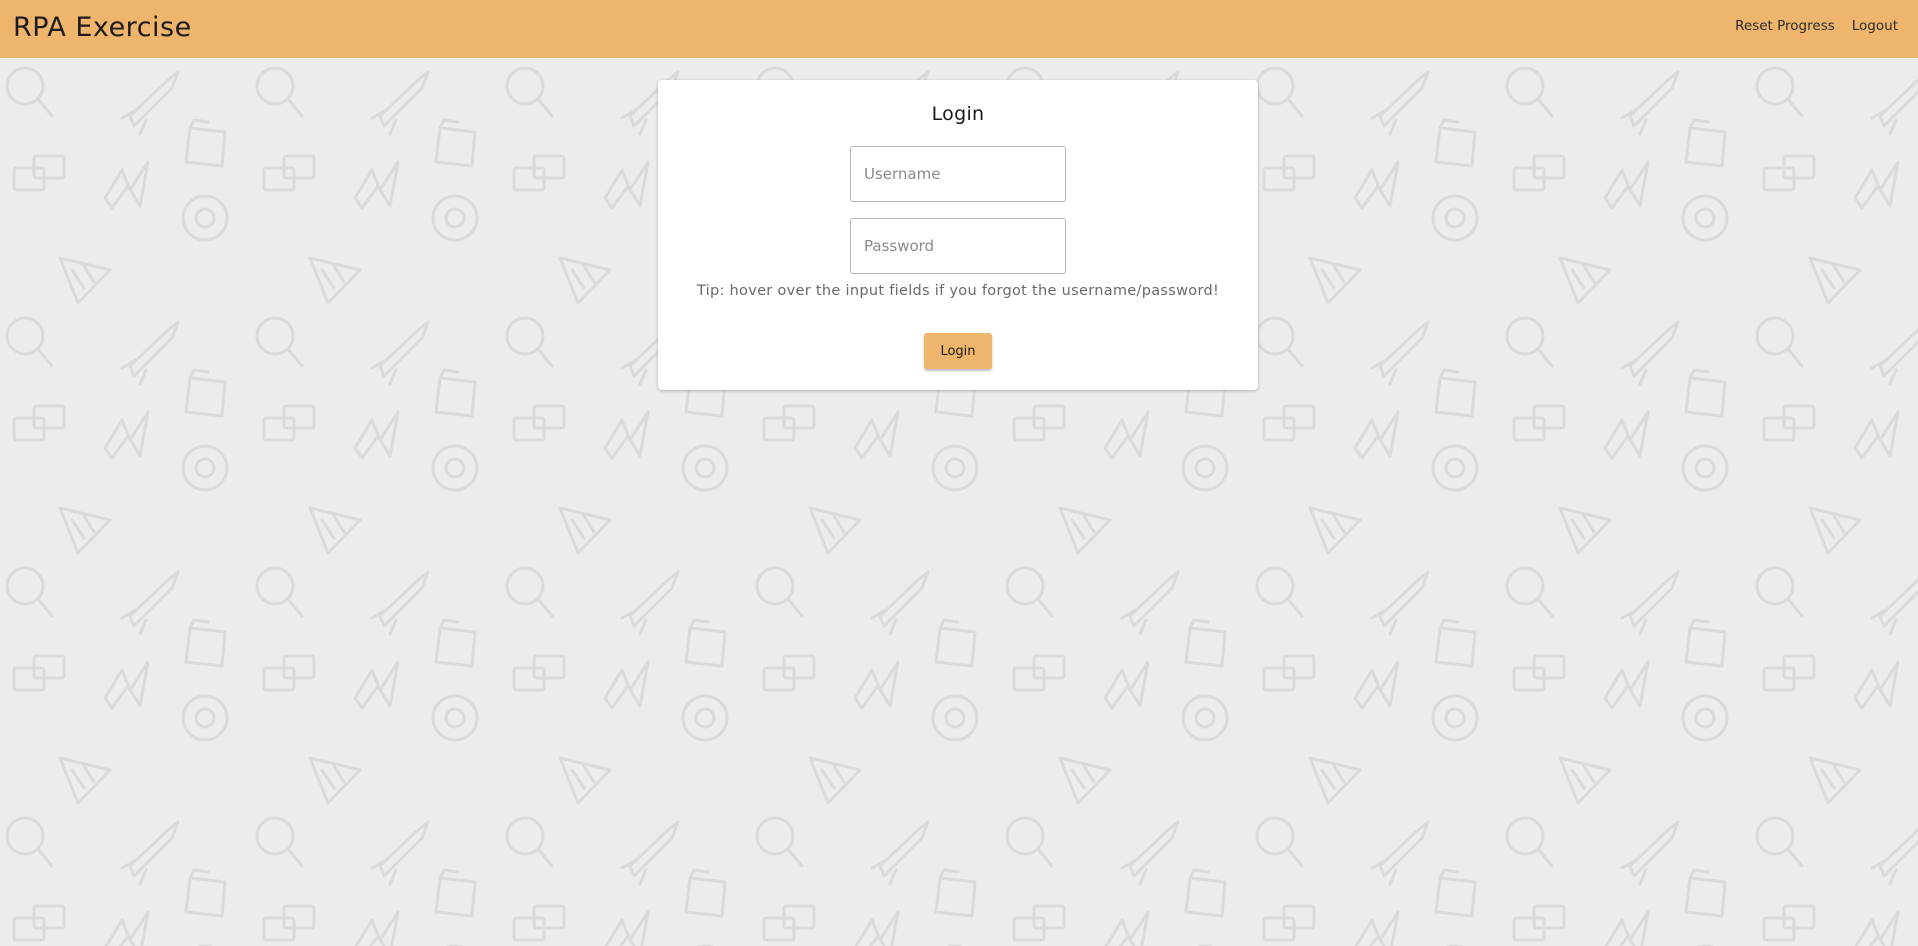 This screenshot has height=946, width=1918. I want to click on password-input, so click(958, 246).